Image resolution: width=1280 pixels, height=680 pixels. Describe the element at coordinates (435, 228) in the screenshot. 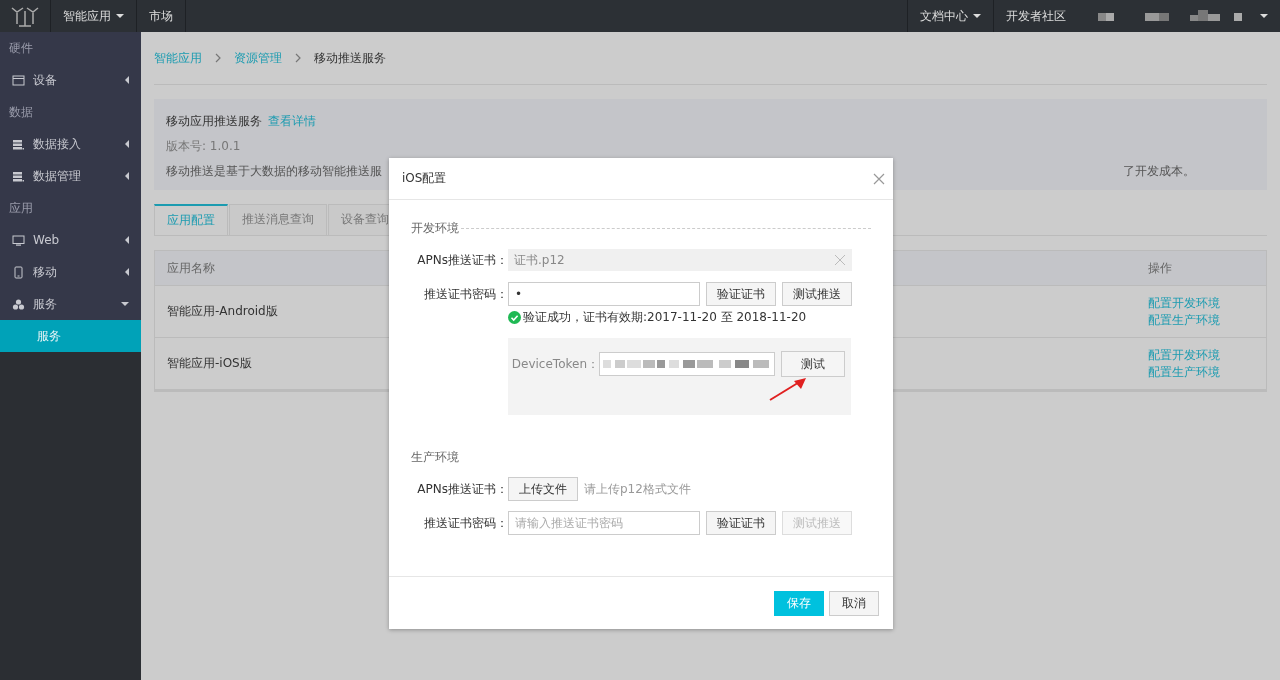

I see `section-title: 开发环境` at that location.